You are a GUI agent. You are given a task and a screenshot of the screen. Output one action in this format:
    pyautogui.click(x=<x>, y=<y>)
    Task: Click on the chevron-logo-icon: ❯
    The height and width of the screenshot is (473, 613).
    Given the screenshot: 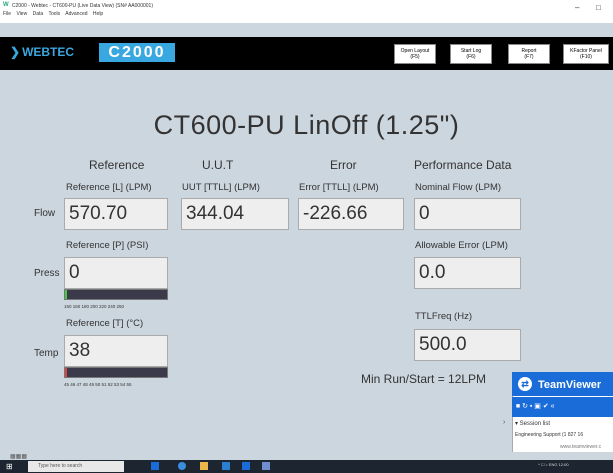 What is the action you would take?
    pyautogui.click(x=15, y=52)
    